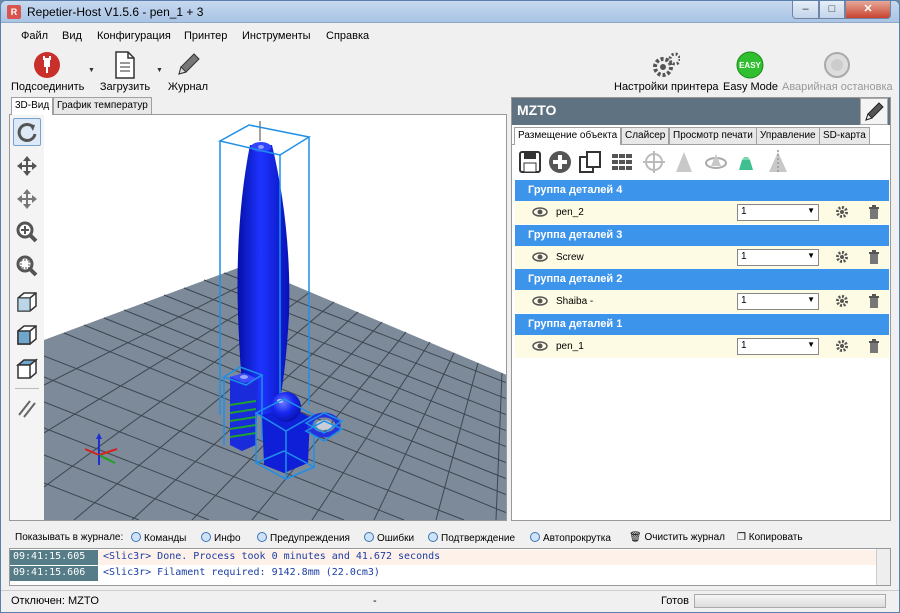 The width and height of the screenshot is (900, 613). Describe the element at coordinates (837, 65) in the screenshot. I see `emergency-stop-icon` at that location.